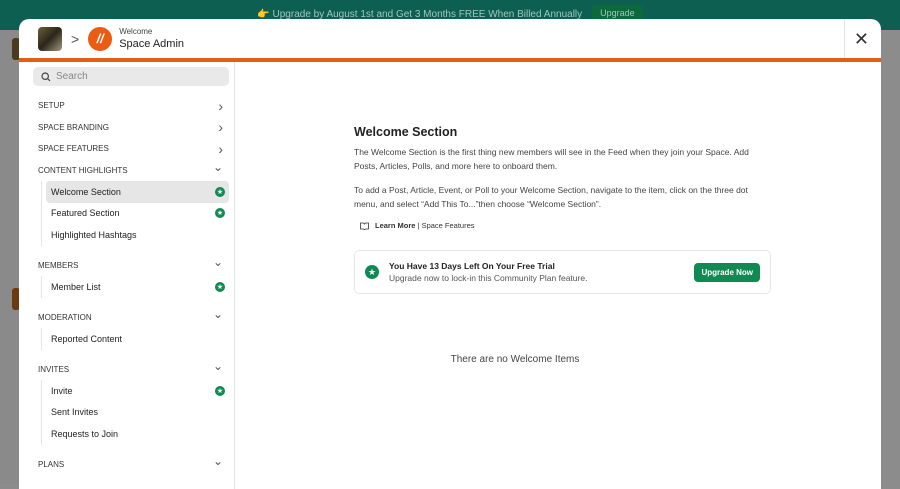 This screenshot has width=900, height=489. I want to click on trial-title: You Have 13 Days Left On Your Free Trial, so click(472, 266).